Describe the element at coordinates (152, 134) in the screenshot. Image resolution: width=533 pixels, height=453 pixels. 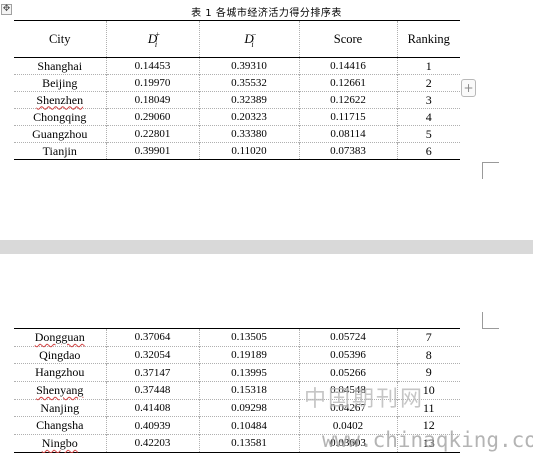
I see `cell-d-plus: 0.22801` at that location.